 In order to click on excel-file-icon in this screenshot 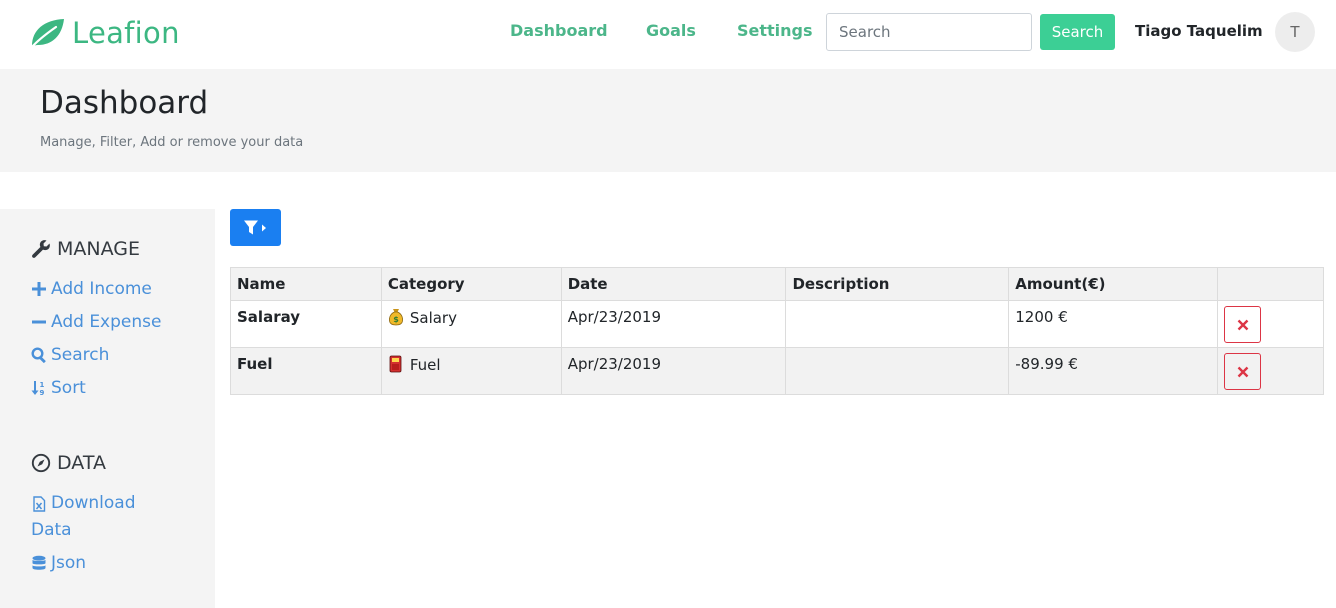, I will do `click(39, 503)`.